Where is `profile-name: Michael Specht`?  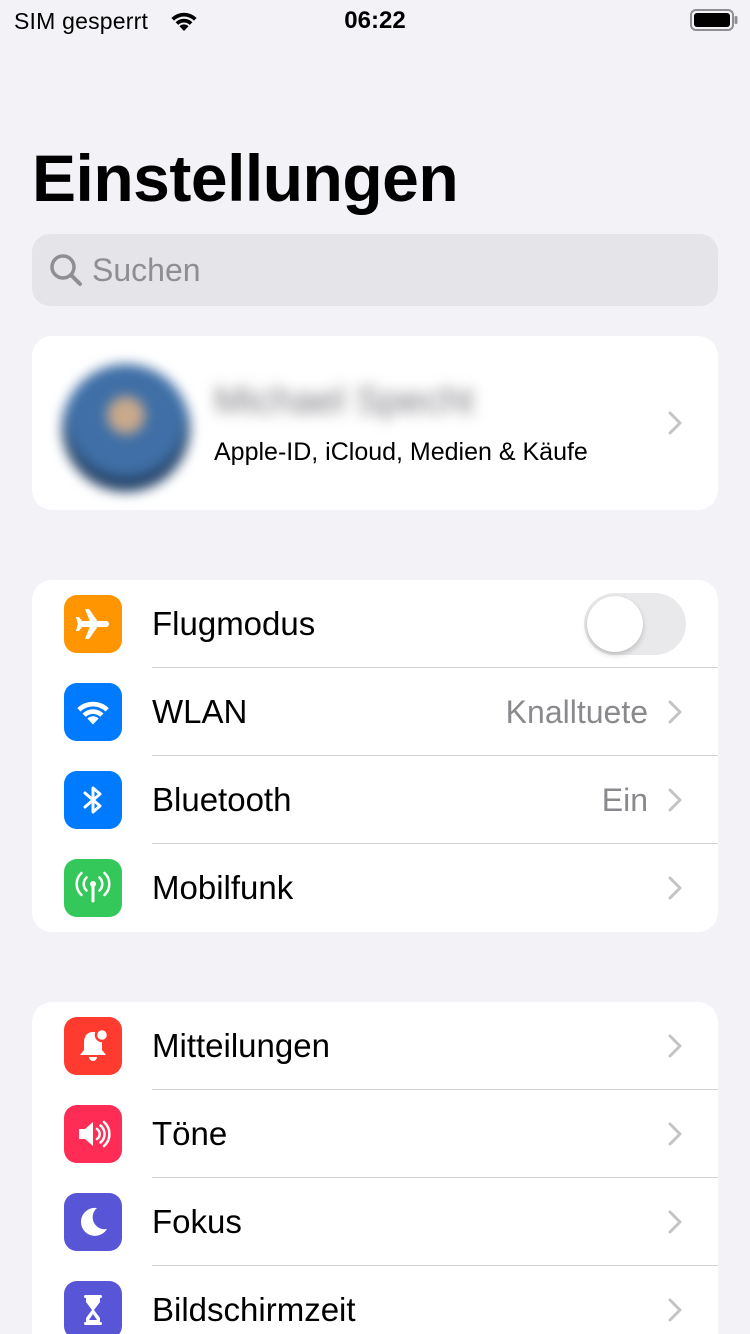 profile-name: Michael Specht is located at coordinates (344, 401).